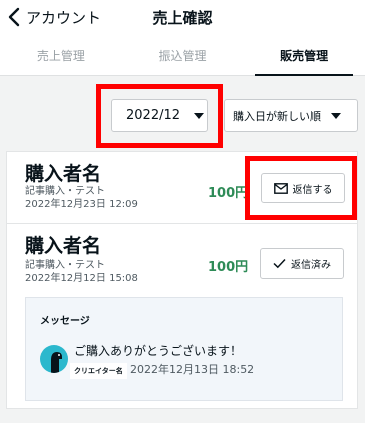 The height and width of the screenshot is (423, 365). I want to click on tab-bar: 売上管理 振込管理 販売管理, so click(182, 56).